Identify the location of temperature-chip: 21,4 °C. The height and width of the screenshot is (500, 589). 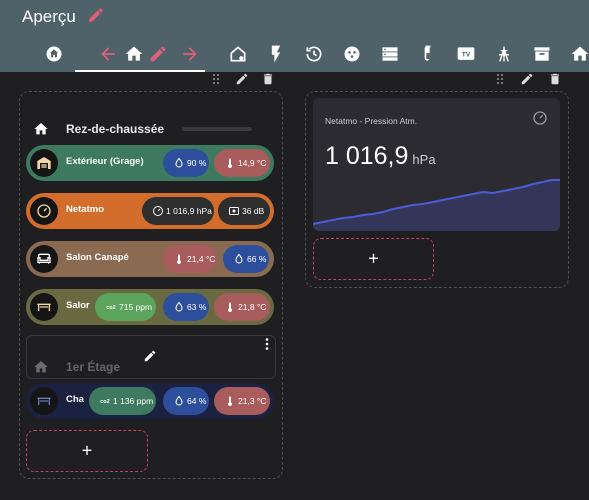
(190, 259).